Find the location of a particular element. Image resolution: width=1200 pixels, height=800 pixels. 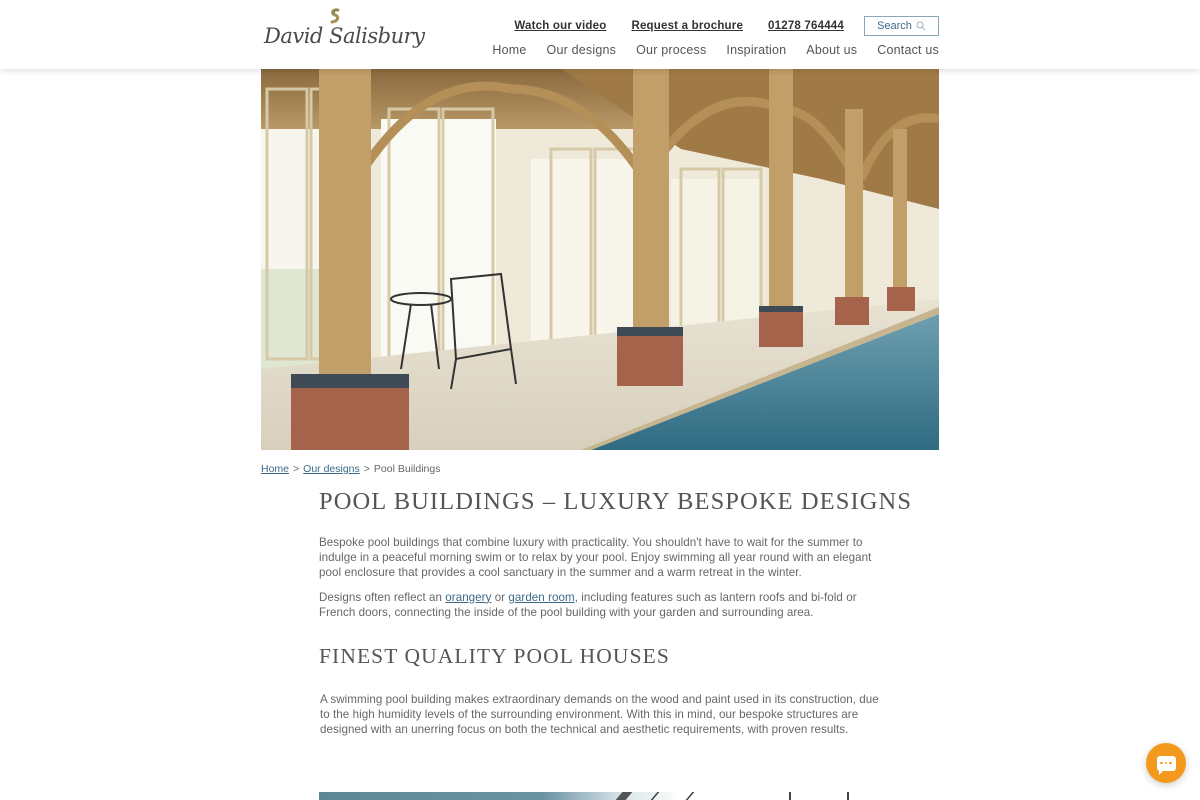

phone-link: 01278 764444 is located at coordinates (806, 26).